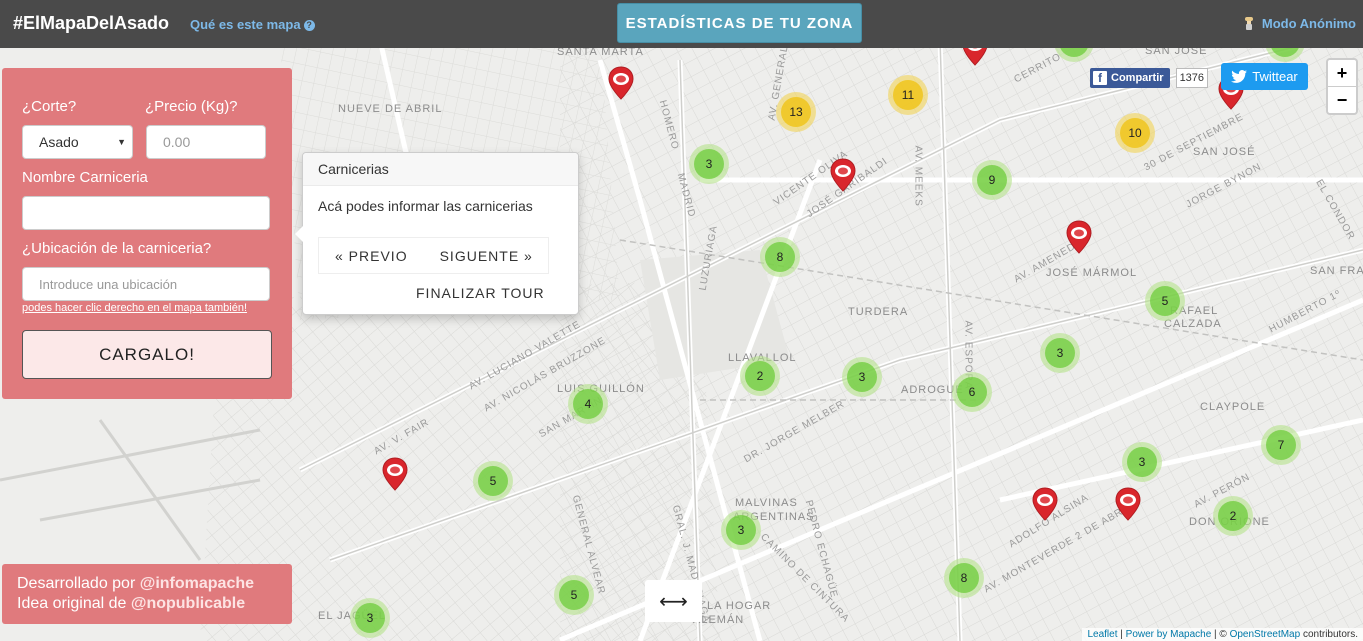 The height and width of the screenshot is (641, 1363). What do you see at coordinates (1169, 634) in the screenshot?
I see `power-by-mapache-link: Power by Mapache` at bounding box center [1169, 634].